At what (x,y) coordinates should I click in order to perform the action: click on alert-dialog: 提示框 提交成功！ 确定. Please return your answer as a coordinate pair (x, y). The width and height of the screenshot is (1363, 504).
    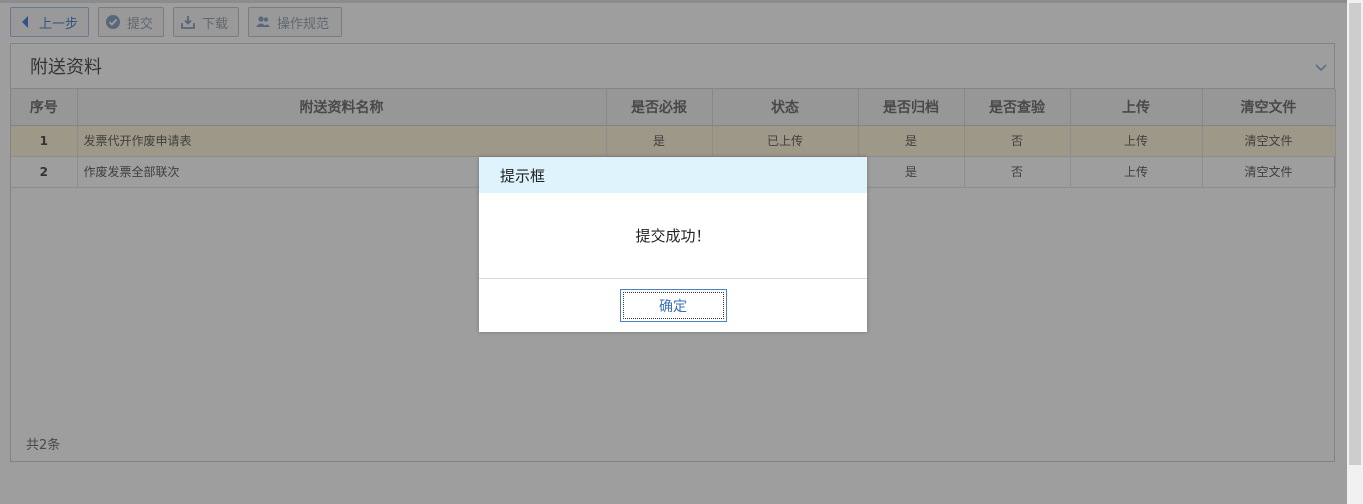
    Looking at the image, I should click on (673, 244).